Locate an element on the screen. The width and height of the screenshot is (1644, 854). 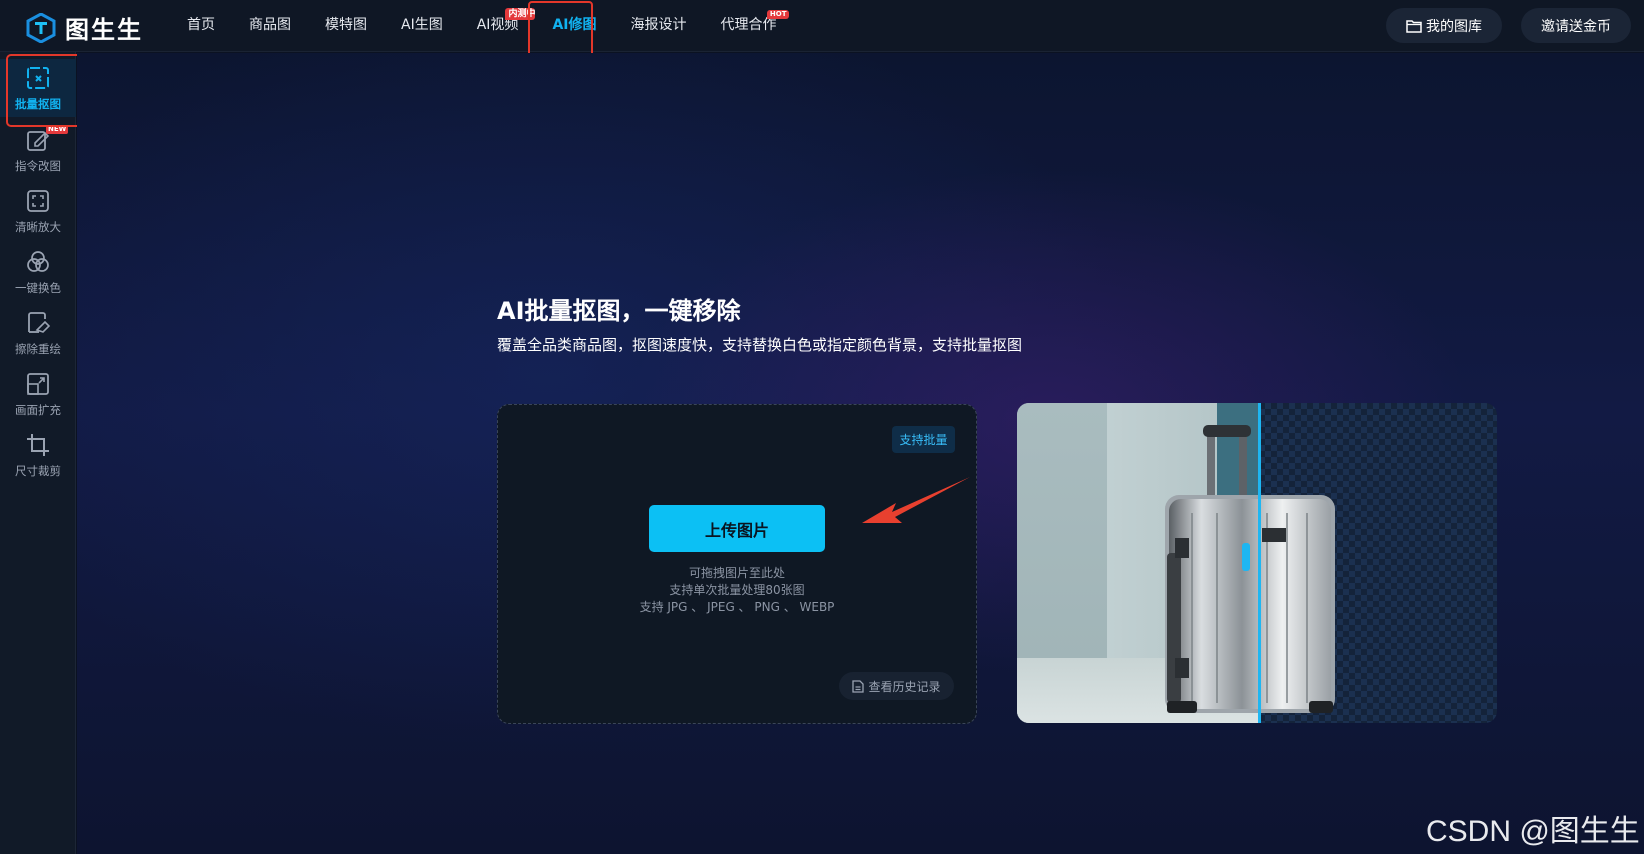
sidebar-item-instruct-edit: NEW 指令改图 is located at coordinates (38, 150).